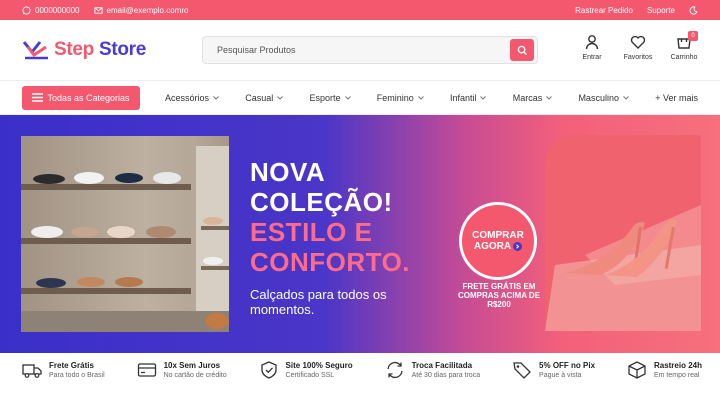  What do you see at coordinates (592, 42) in the screenshot?
I see `user-icon` at bounding box center [592, 42].